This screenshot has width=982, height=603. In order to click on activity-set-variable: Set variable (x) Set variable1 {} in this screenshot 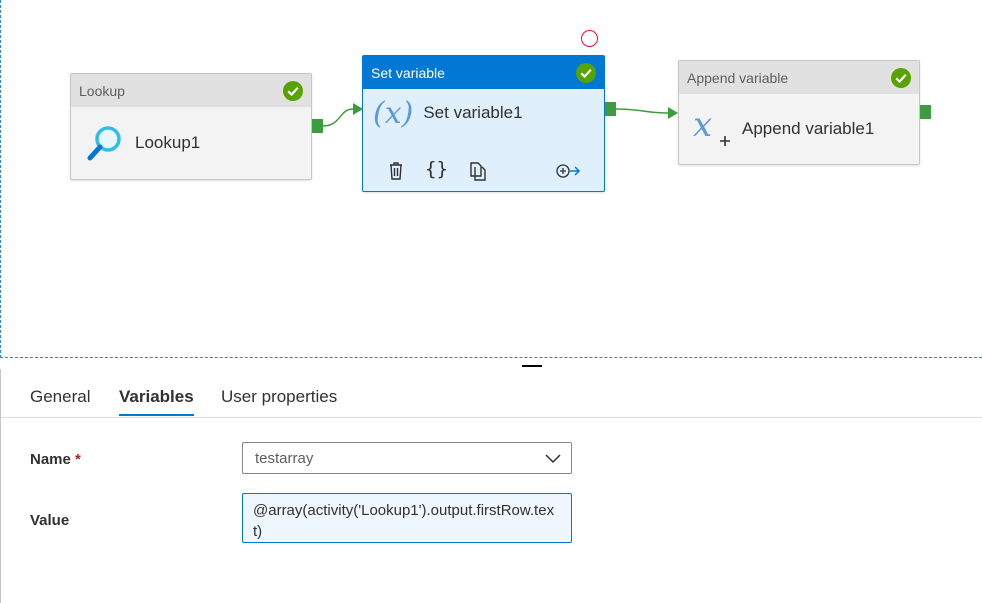, I will do `click(483, 123)`.